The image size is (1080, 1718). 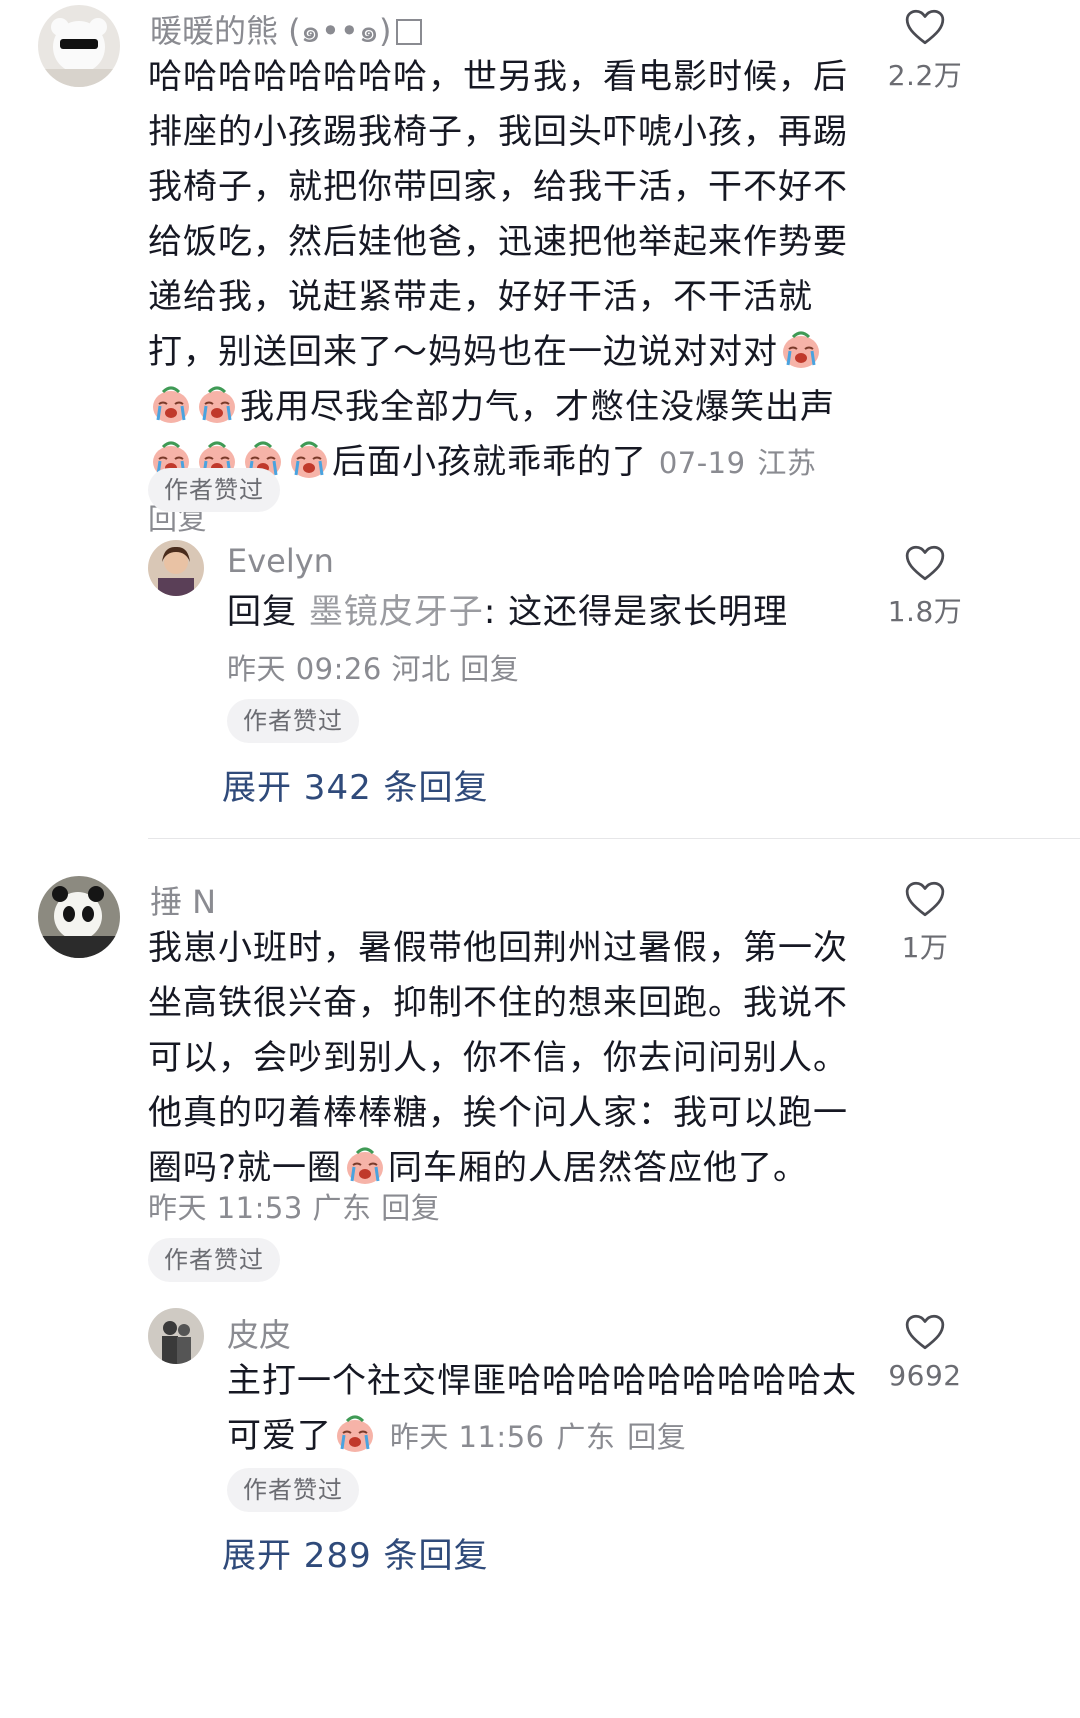 What do you see at coordinates (508, 612) in the screenshot?
I see `reply-text: 回复 墨镜皮牙子: 这还得是家长明理` at bounding box center [508, 612].